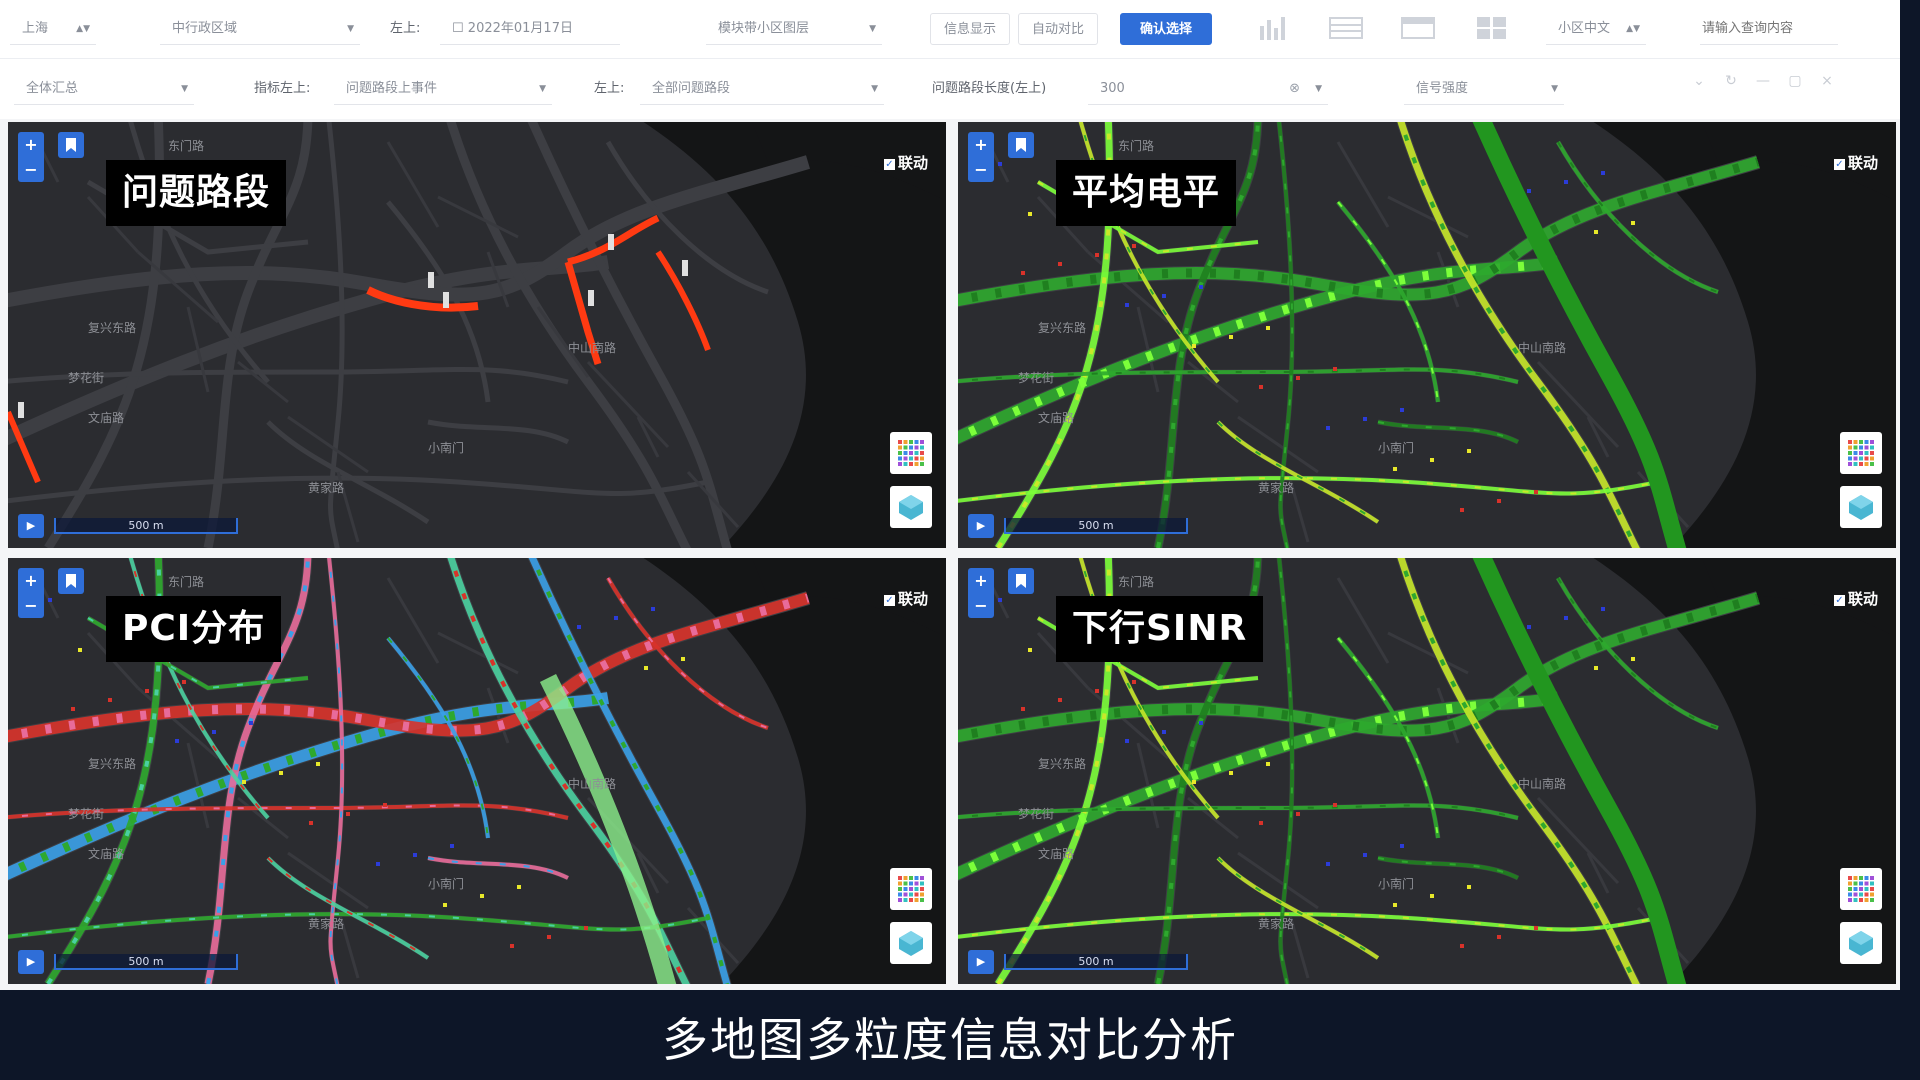 This screenshot has height=1080, width=1920. I want to click on layer-value: 模块带小区图层, so click(764, 28).